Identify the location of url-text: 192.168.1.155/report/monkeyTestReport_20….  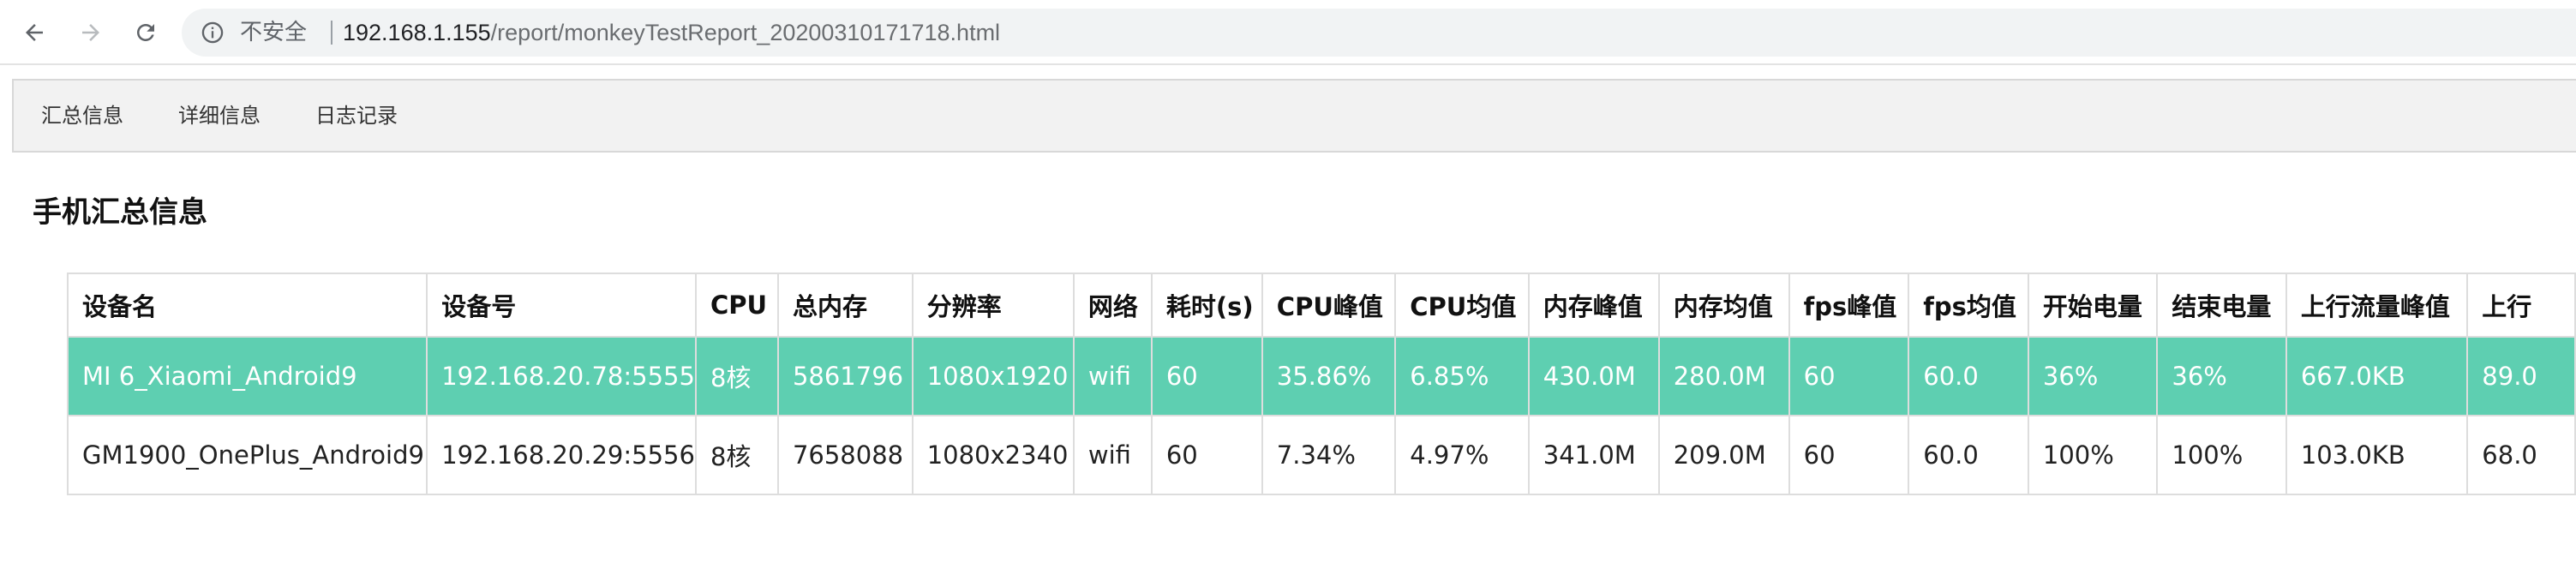
(671, 33).